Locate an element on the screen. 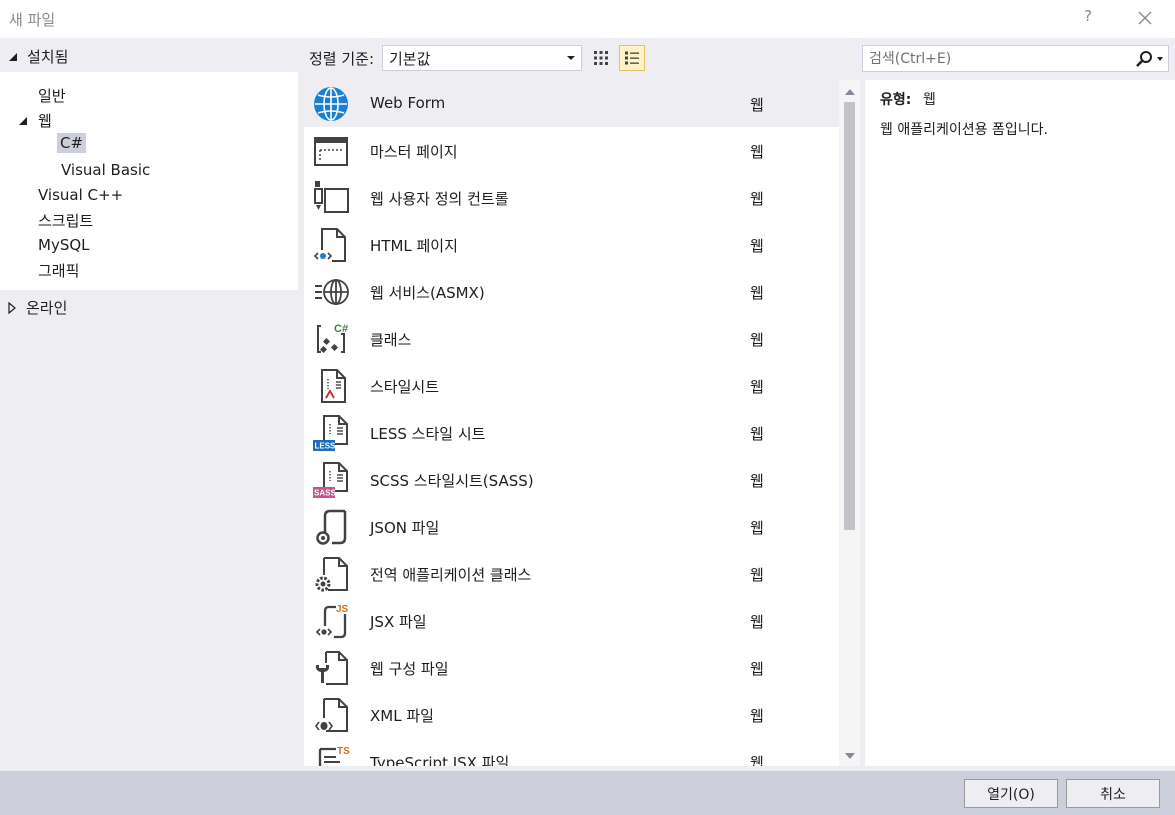 Image resolution: width=1175 pixels, height=815 pixels. template-name: Web Form is located at coordinates (408, 103).